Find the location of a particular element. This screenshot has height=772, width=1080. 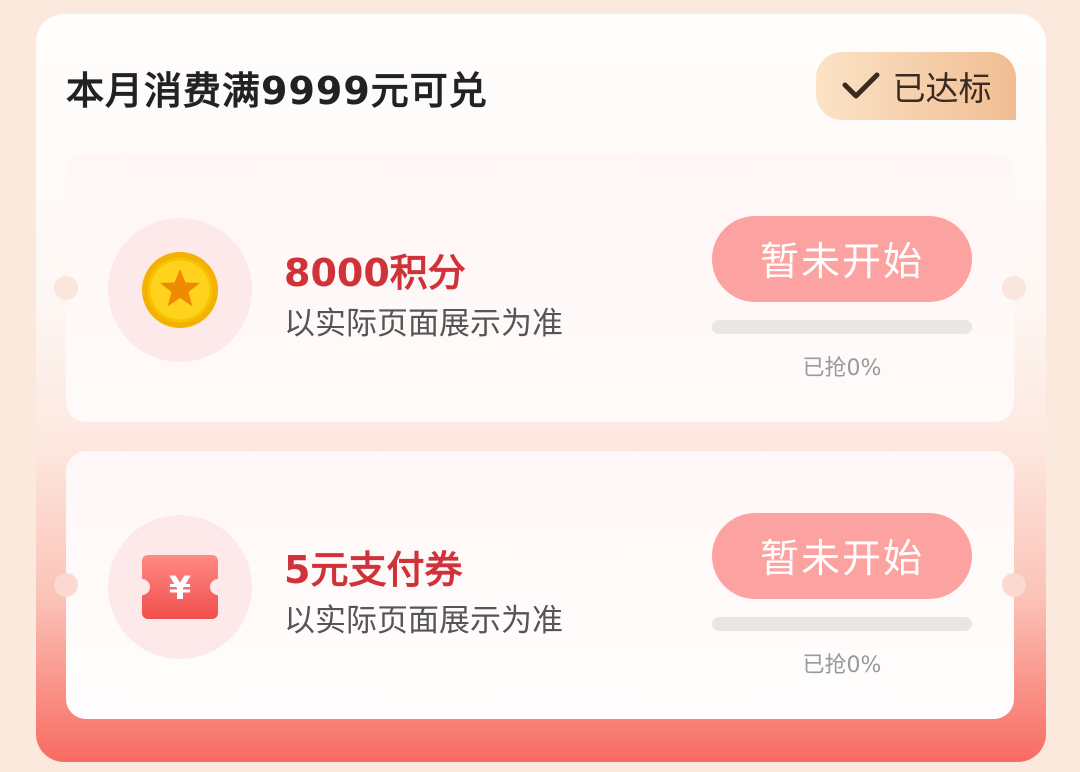

ticket-glyph: ¥ is located at coordinates (180, 588).